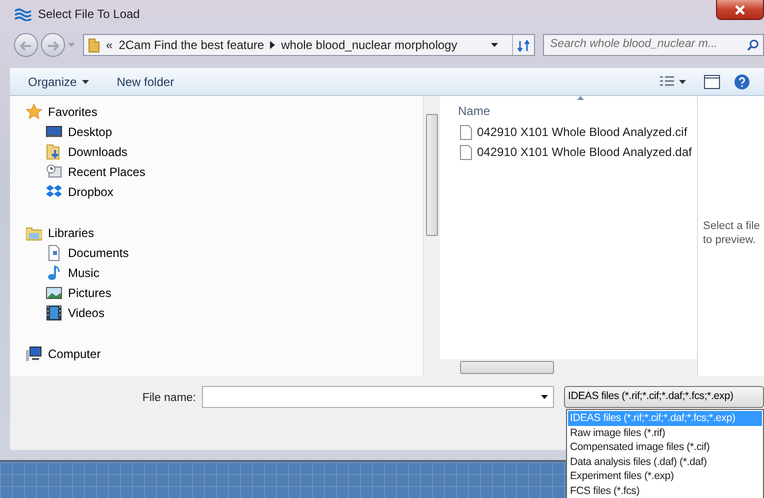 The image size is (764, 498). Describe the element at coordinates (667, 82) in the screenshot. I see `list-view-icon` at that location.